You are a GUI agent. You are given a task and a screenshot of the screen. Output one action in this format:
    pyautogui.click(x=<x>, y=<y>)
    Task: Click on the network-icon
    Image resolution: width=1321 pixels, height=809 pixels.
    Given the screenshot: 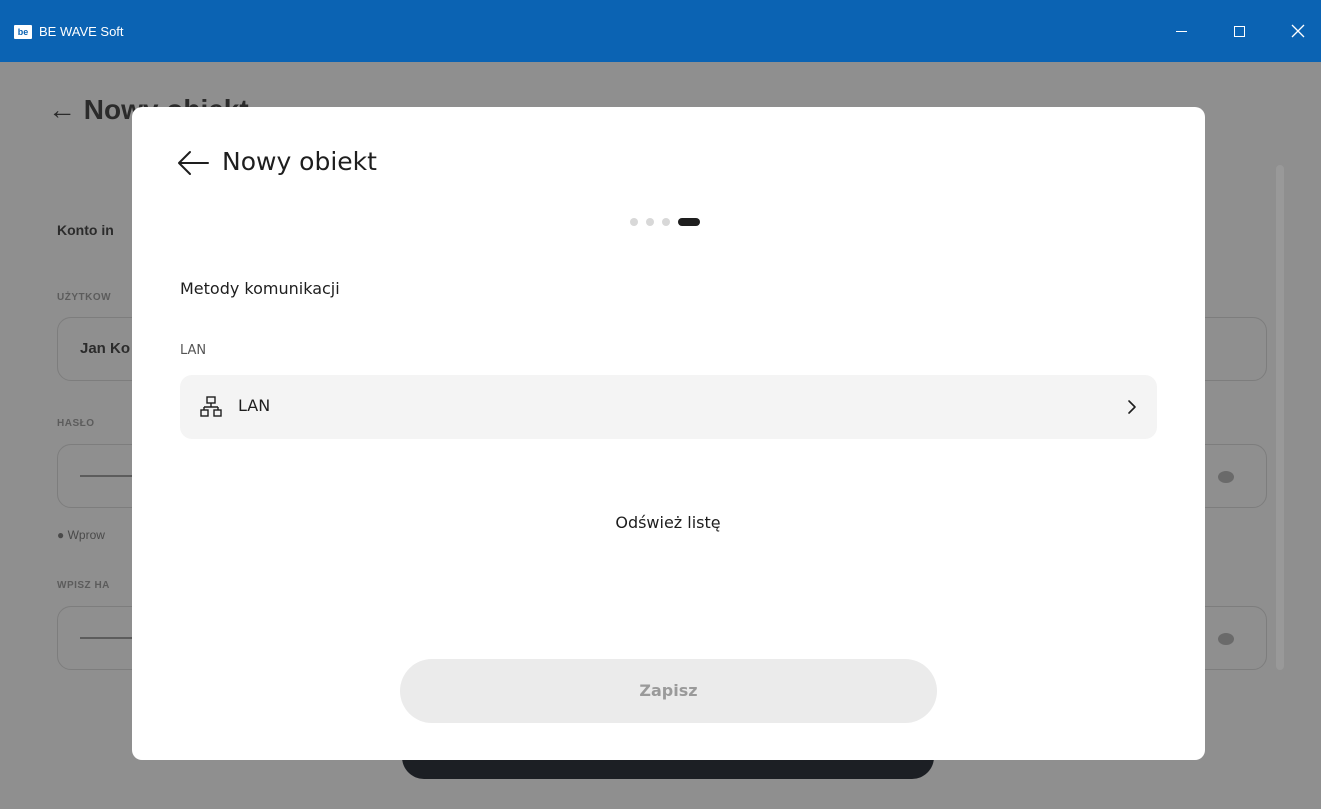 What is the action you would take?
    pyautogui.click(x=211, y=406)
    